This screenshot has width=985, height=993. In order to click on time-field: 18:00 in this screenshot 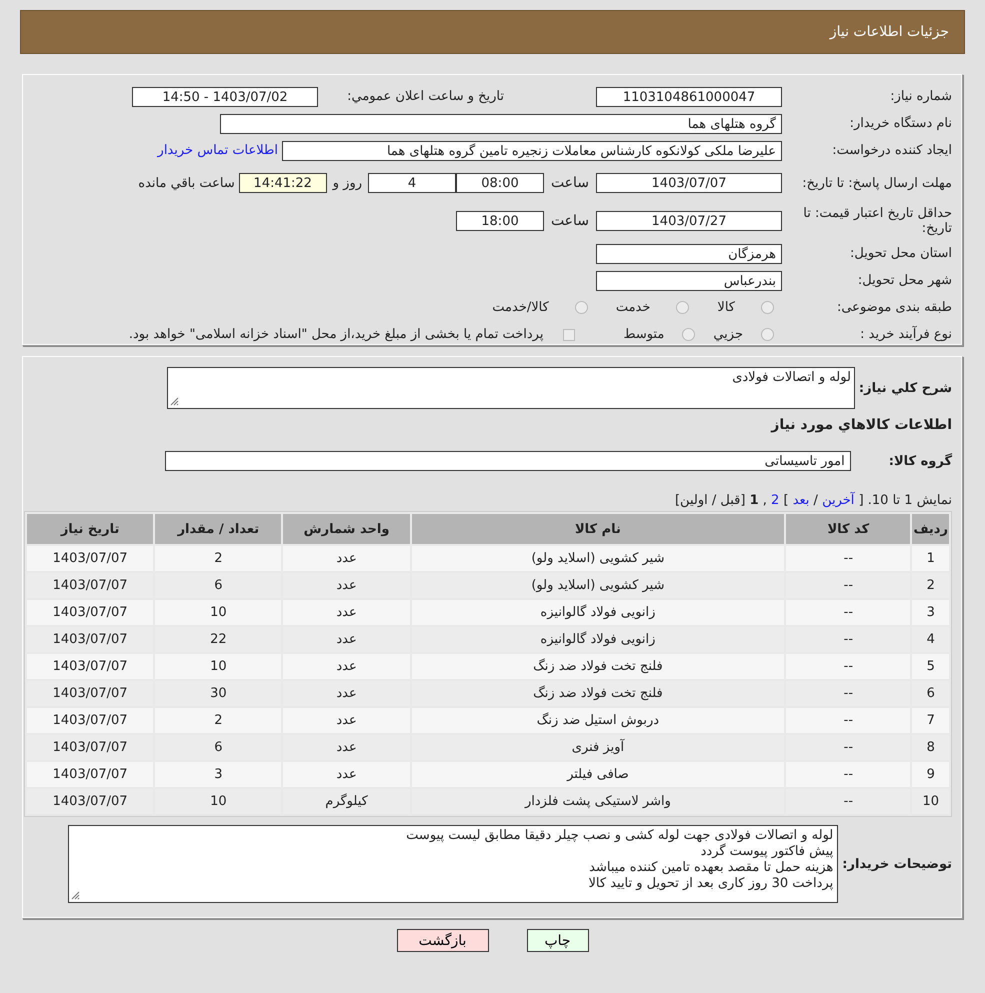, I will do `click(500, 221)`.